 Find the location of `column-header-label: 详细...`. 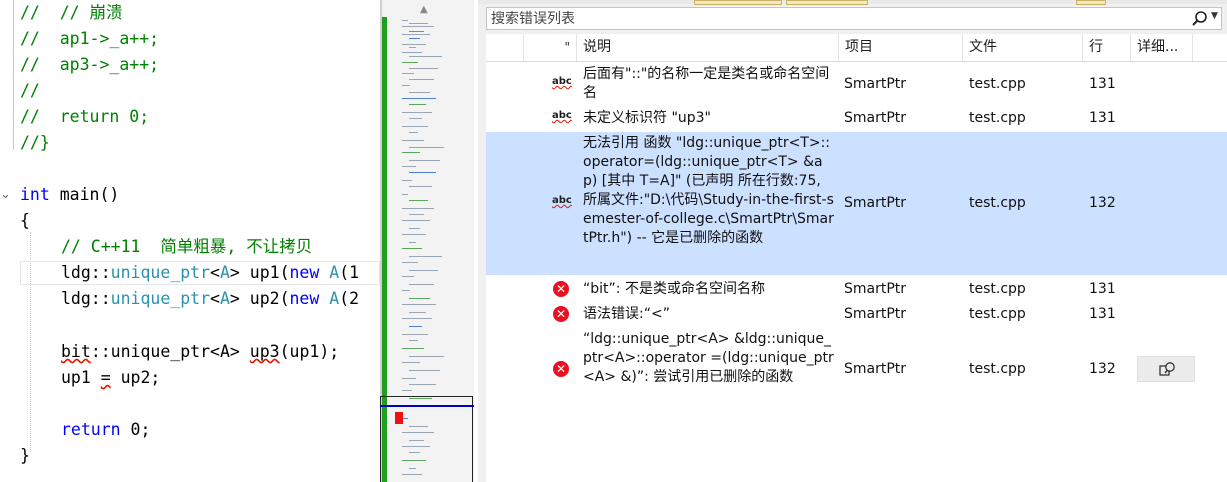

column-header-label: 详细... is located at coordinates (1158, 47).